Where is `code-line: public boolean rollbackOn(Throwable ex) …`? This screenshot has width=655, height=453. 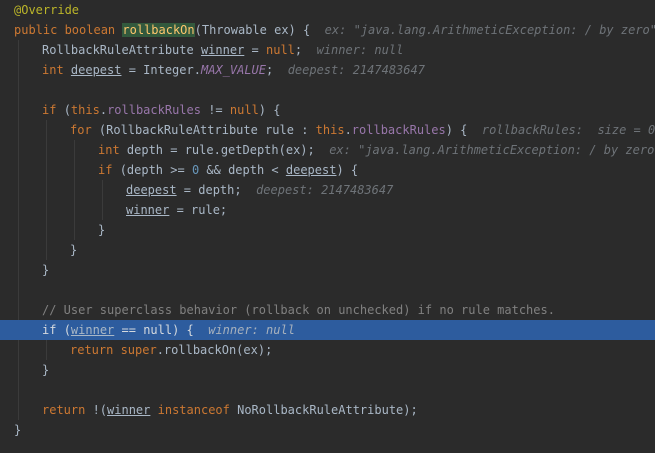 code-line: public boolean rollbackOn(Throwable ex) … is located at coordinates (327, 30).